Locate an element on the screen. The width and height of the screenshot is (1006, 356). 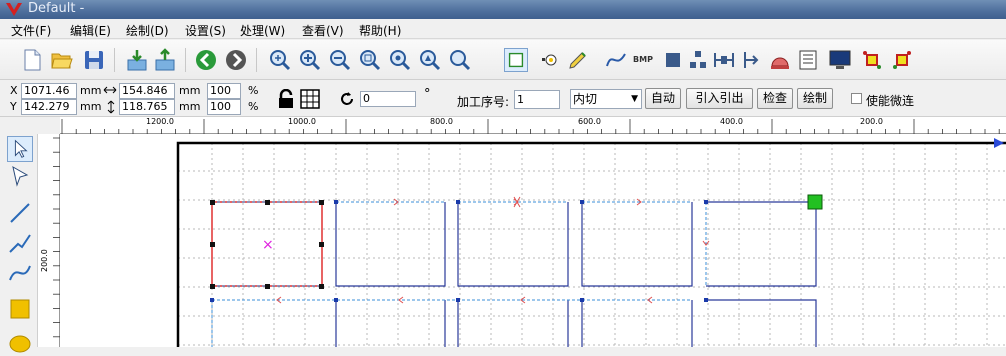
x-label: X is located at coordinates (14, 90).